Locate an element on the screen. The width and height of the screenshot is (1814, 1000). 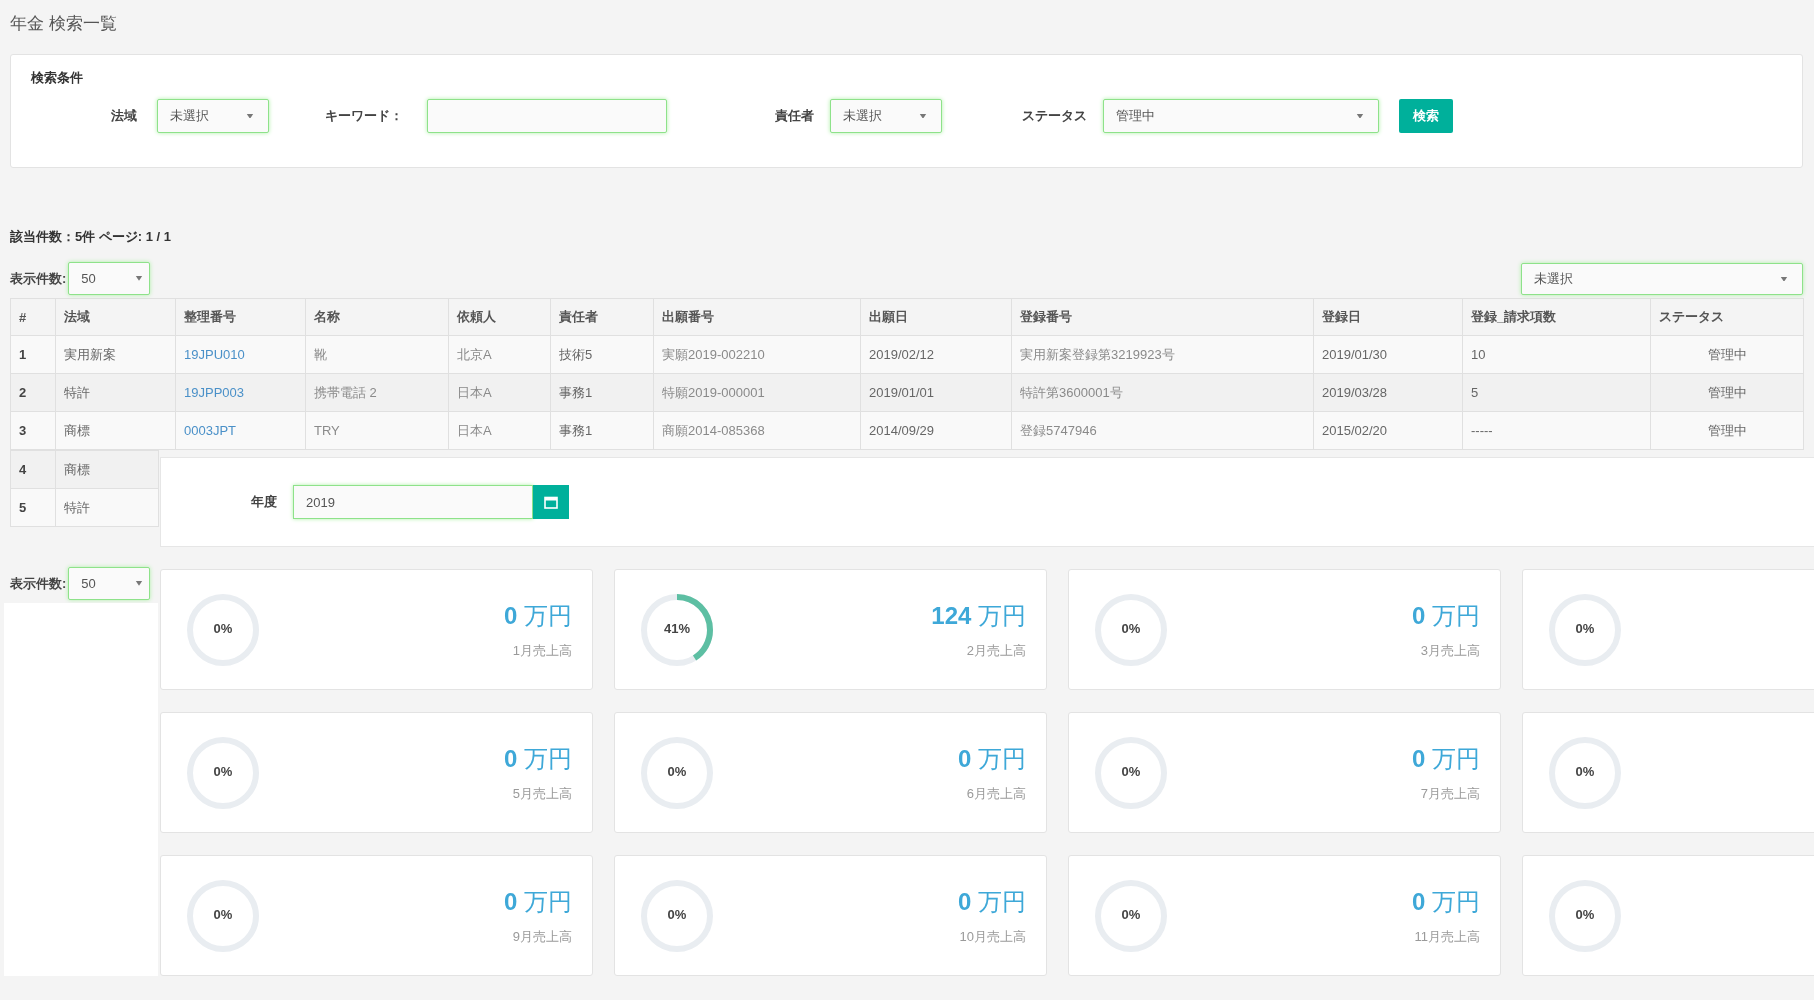
table-cell: 登録5747946 is located at coordinates (1162, 430).